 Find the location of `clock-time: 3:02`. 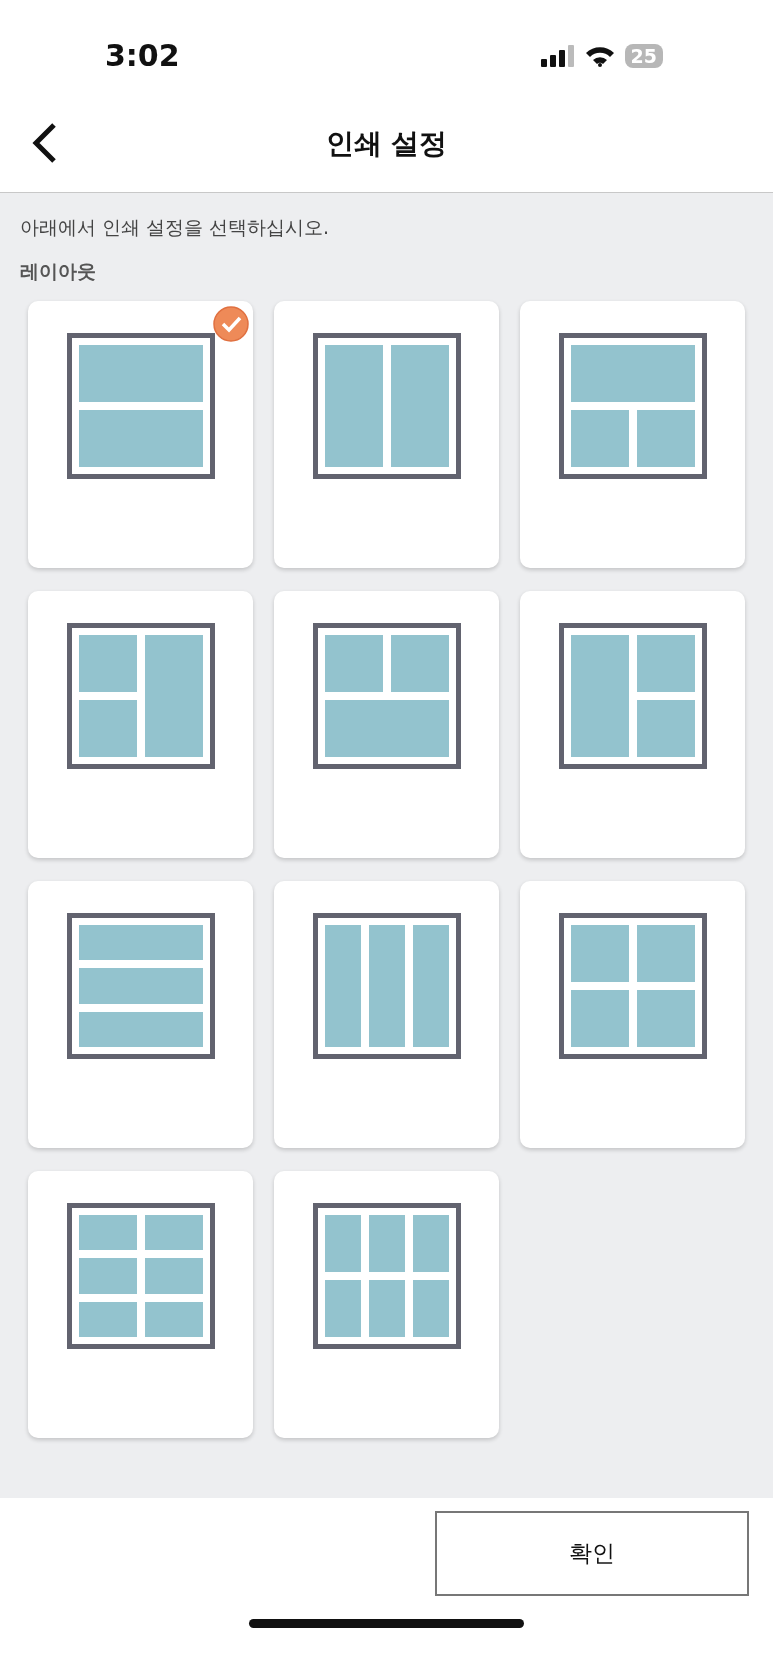

clock-time: 3:02 is located at coordinates (142, 55).